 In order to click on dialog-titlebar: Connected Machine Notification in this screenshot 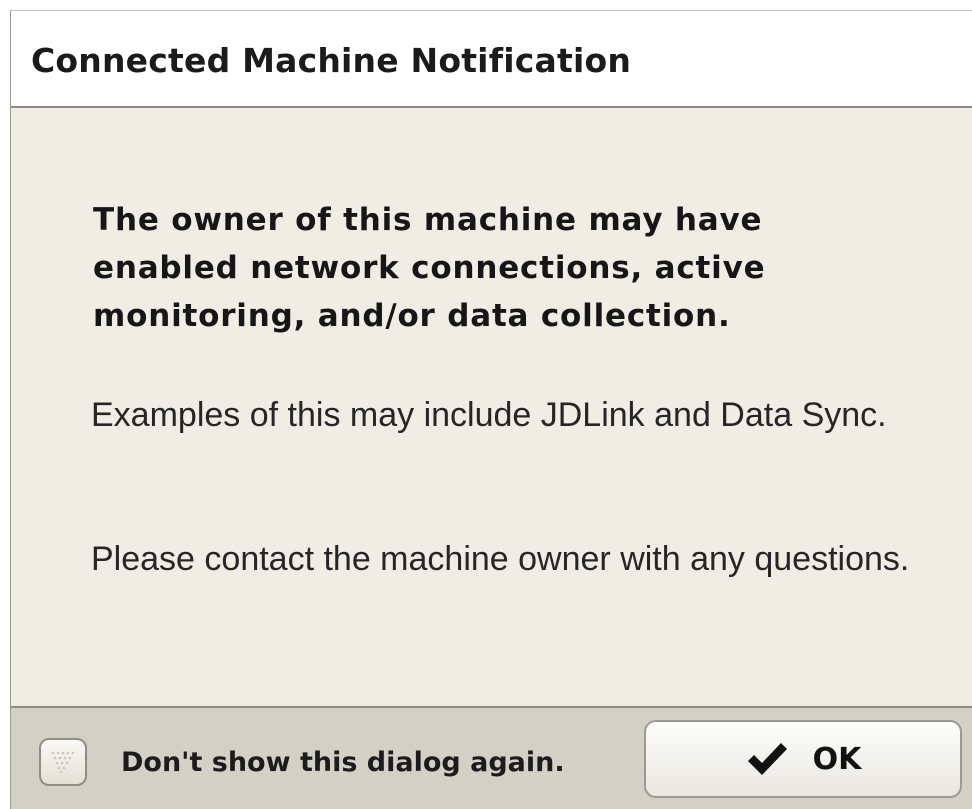, I will do `click(491, 59)`.